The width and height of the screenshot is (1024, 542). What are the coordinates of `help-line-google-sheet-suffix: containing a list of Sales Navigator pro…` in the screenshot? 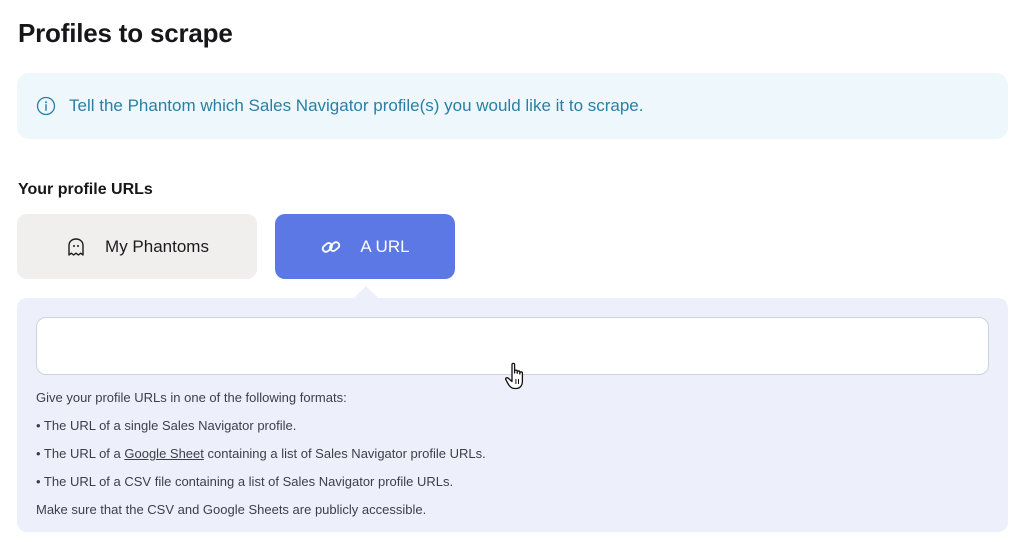 It's located at (344, 453).